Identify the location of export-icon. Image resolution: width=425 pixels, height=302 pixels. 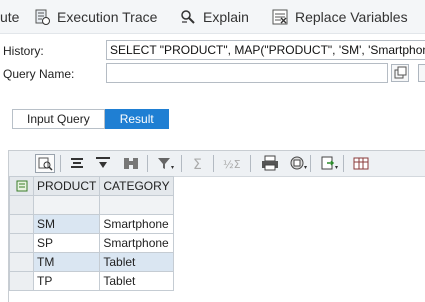
(329, 163).